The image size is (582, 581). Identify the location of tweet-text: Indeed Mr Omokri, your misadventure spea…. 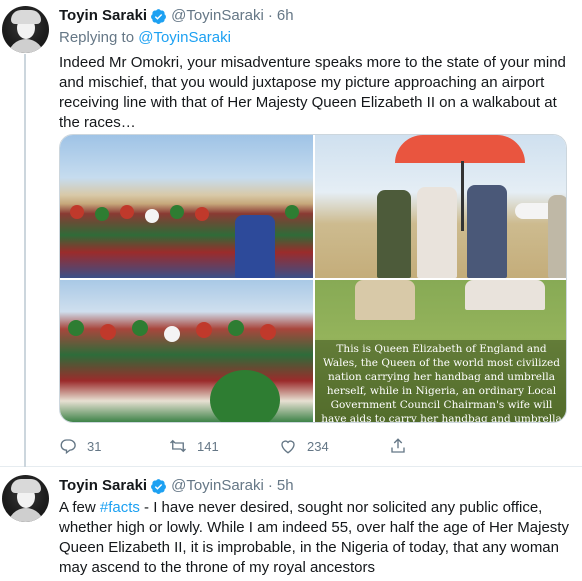
(312, 92).